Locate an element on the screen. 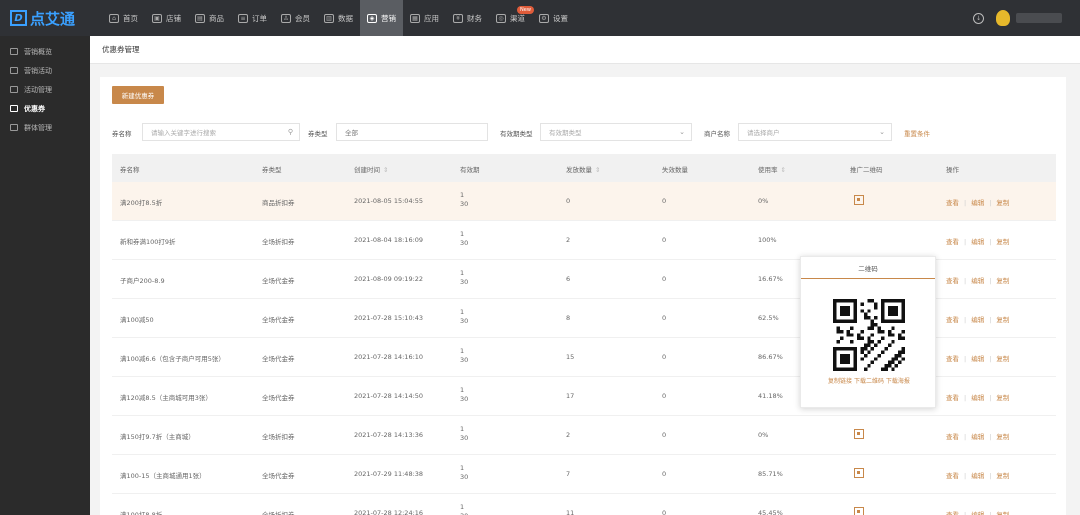 This screenshot has width=1080, height=515. order-icon: ≡ is located at coordinates (243, 18).